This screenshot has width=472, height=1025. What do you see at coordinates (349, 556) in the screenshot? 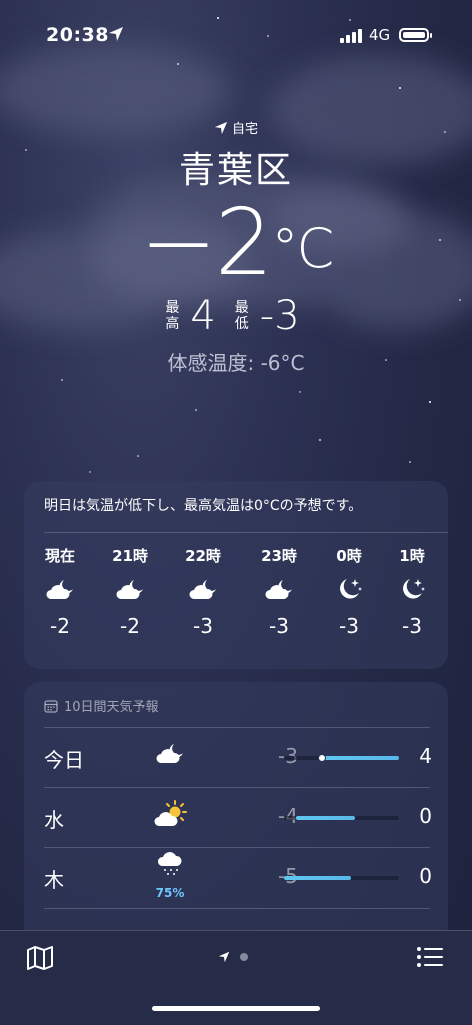
I see `hour-label: 0時` at bounding box center [349, 556].